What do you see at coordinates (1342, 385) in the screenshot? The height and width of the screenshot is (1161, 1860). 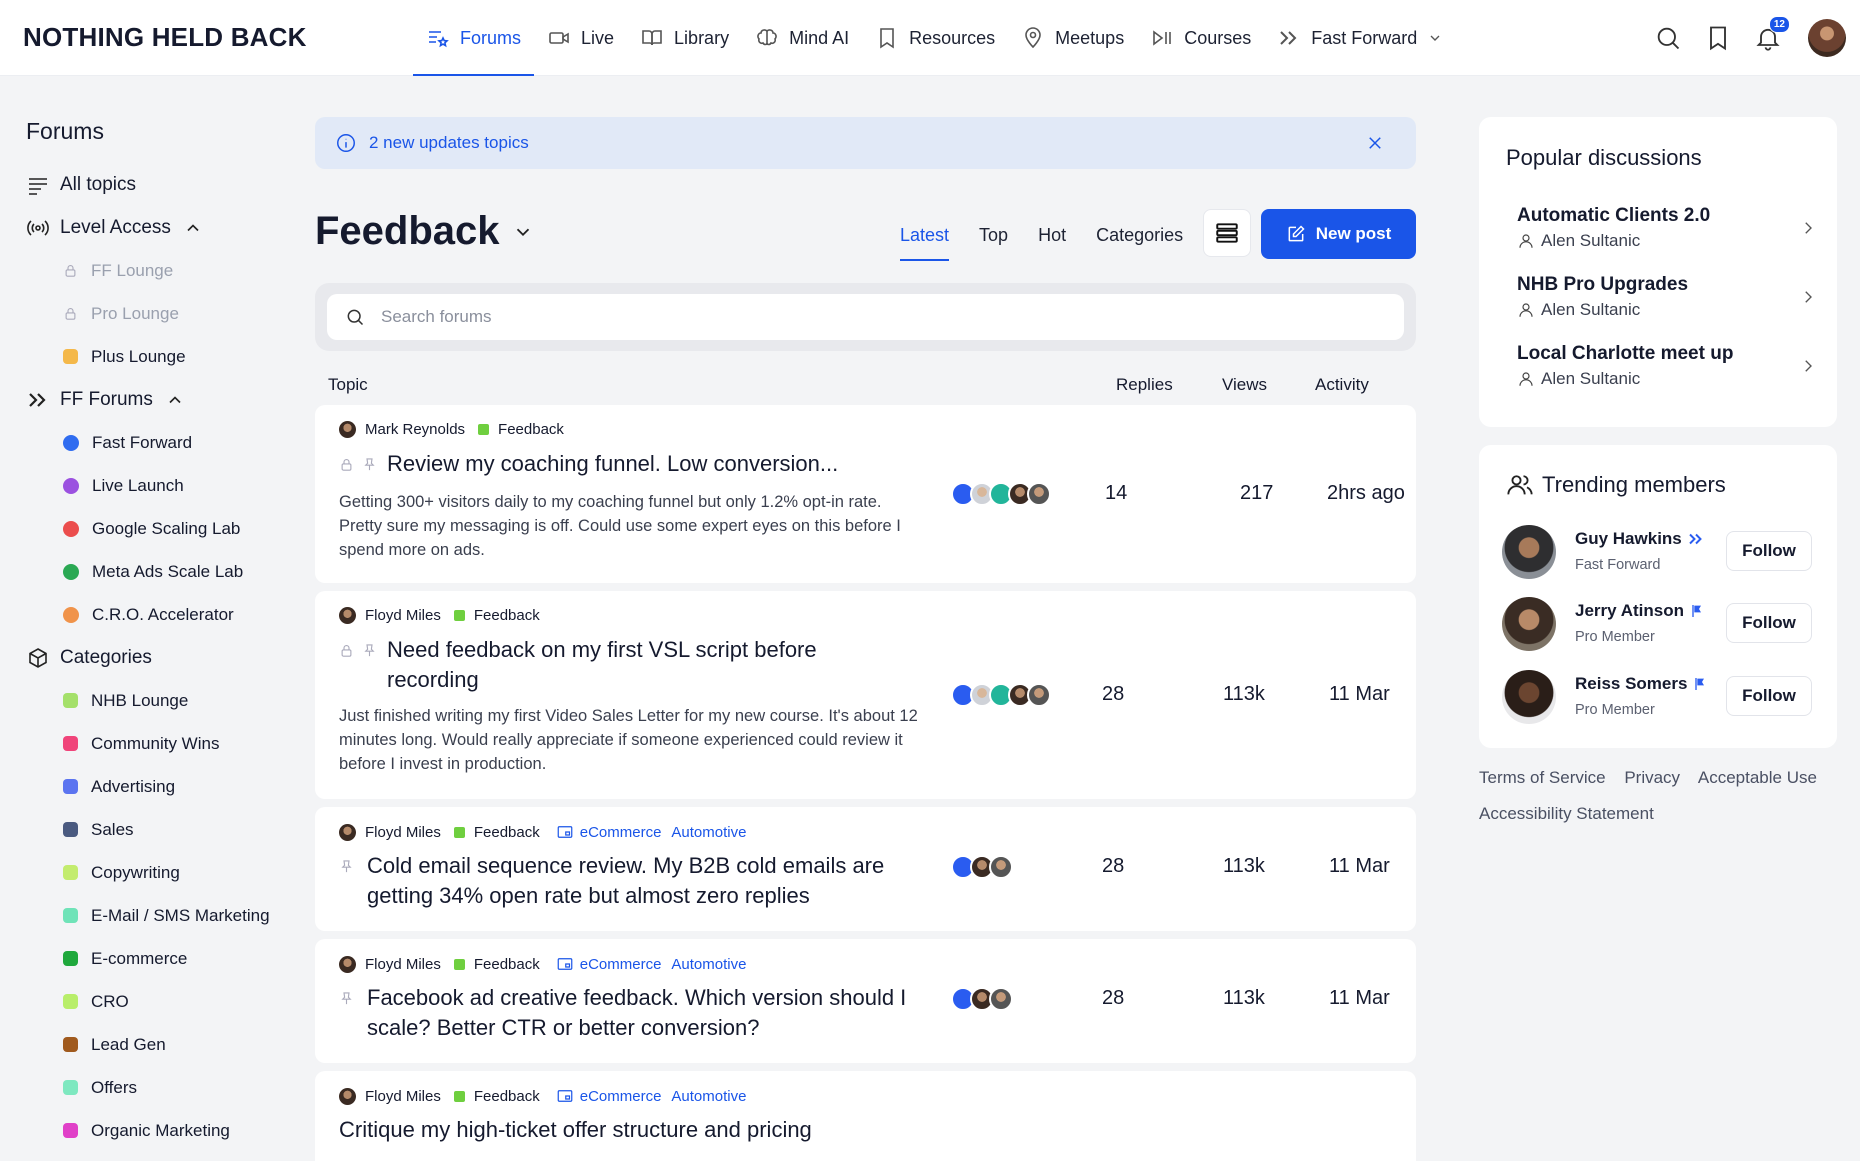 I see `header-activity: Activity` at bounding box center [1342, 385].